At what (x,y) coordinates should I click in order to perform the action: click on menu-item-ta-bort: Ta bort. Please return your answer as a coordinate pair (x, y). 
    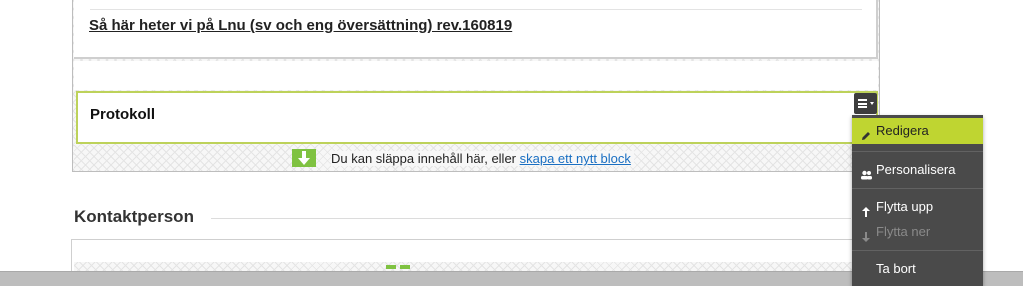
    Looking at the image, I should click on (917, 269).